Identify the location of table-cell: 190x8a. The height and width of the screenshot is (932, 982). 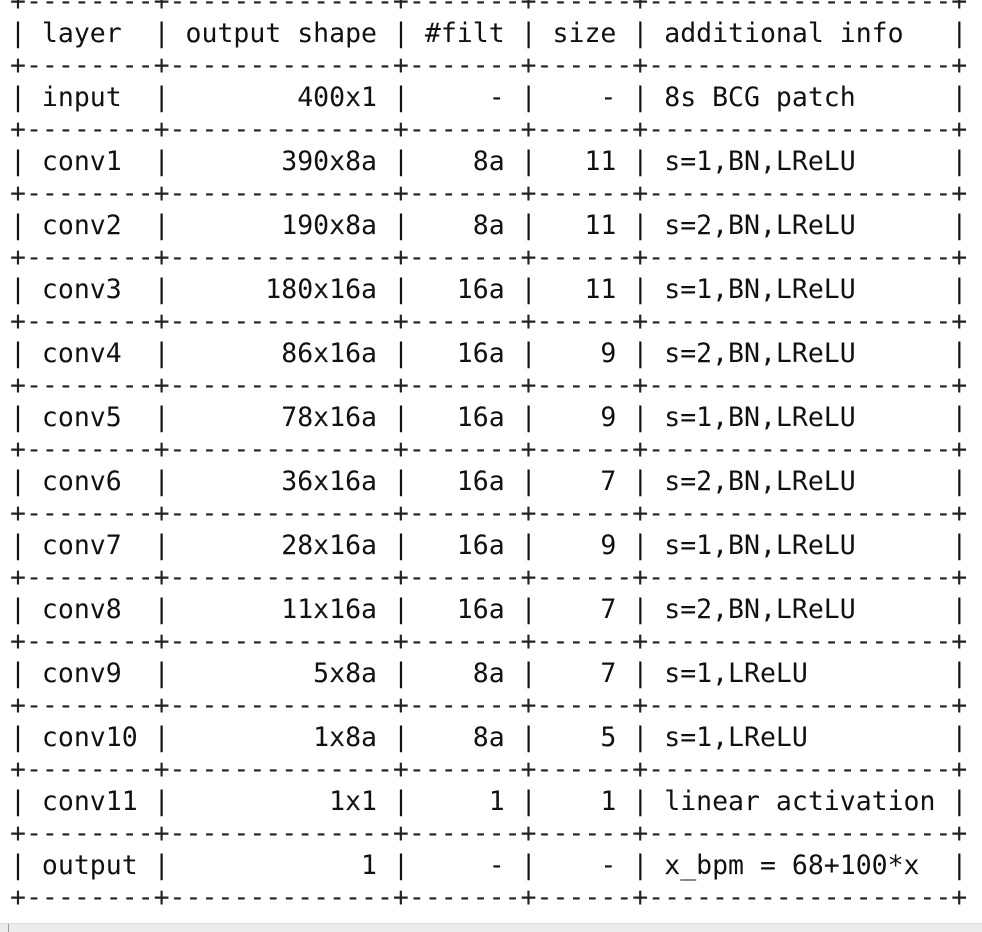
(281, 225).